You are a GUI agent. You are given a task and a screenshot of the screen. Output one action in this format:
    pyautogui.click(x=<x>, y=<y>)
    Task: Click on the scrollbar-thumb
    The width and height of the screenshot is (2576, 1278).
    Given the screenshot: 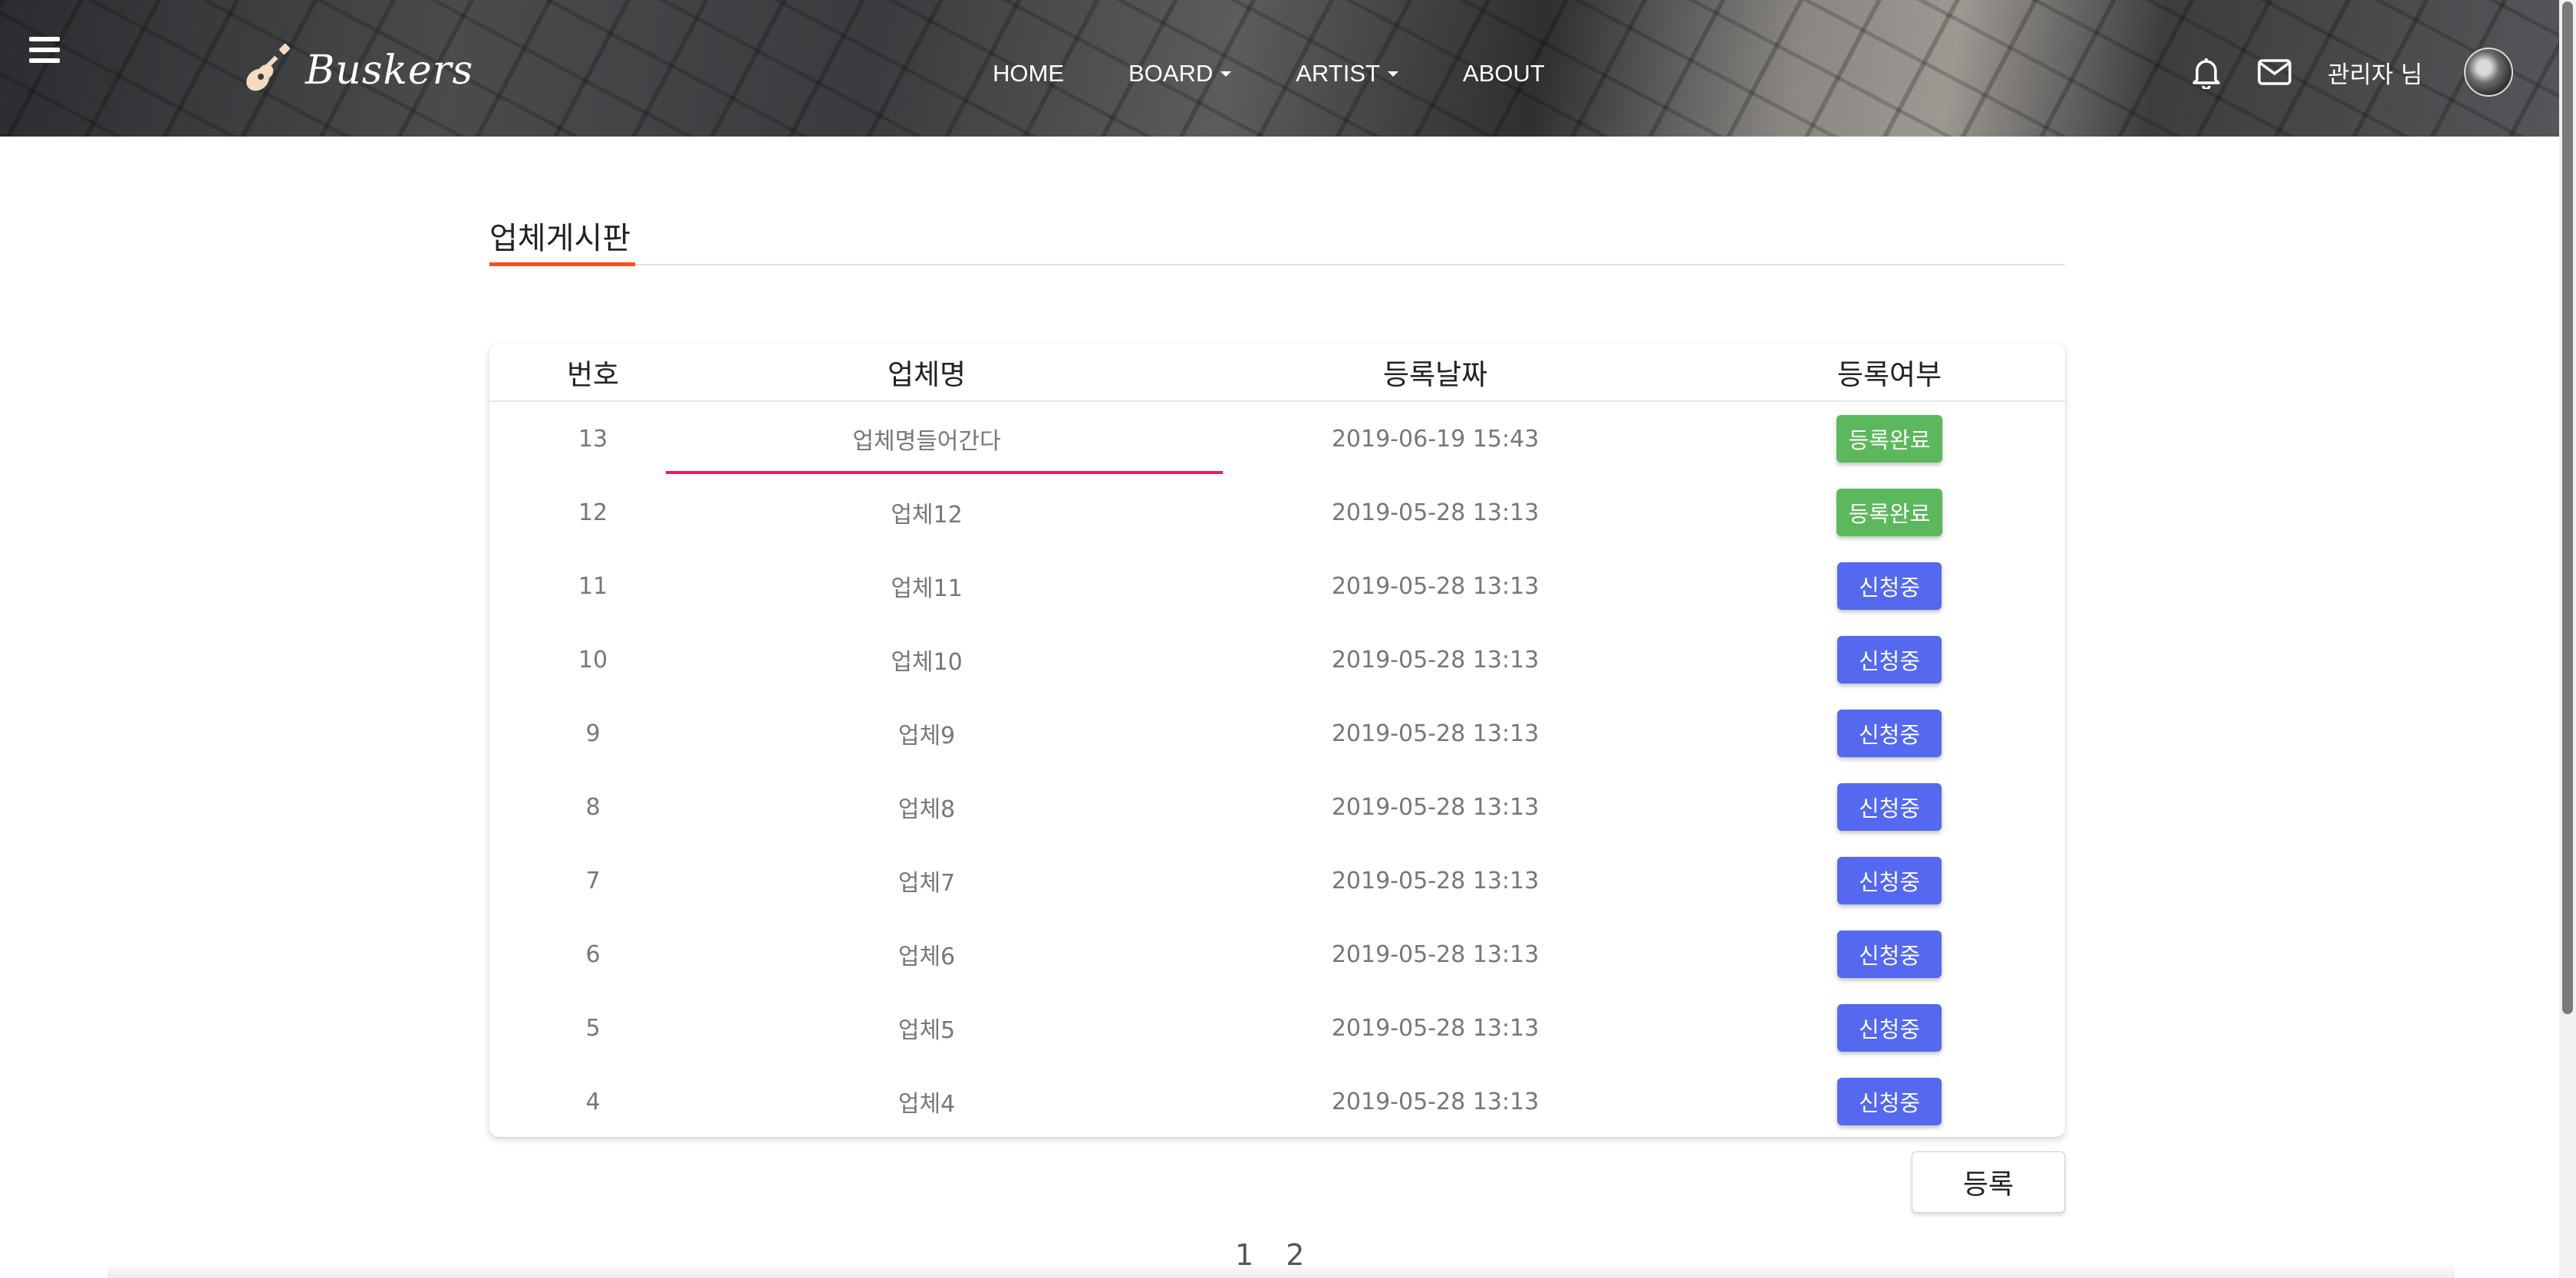 What is the action you would take?
    pyautogui.click(x=2567, y=508)
    